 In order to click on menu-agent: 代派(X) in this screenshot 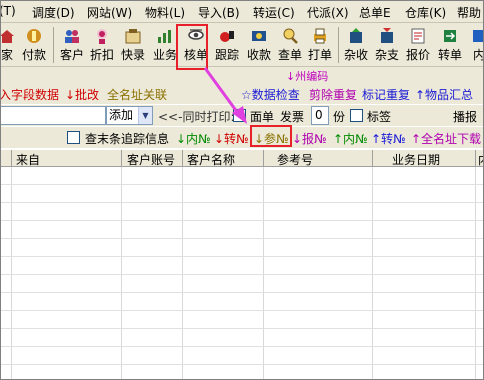, I will do `click(328, 12)`.